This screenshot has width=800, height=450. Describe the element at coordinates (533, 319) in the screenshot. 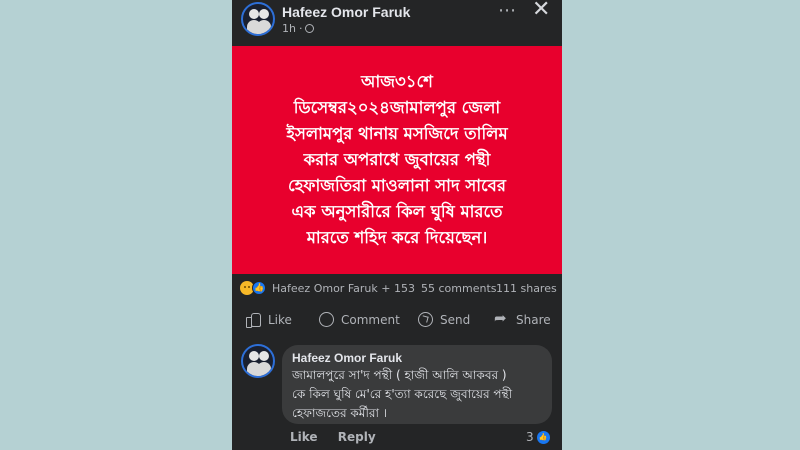

I see `share-label: Share` at that location.